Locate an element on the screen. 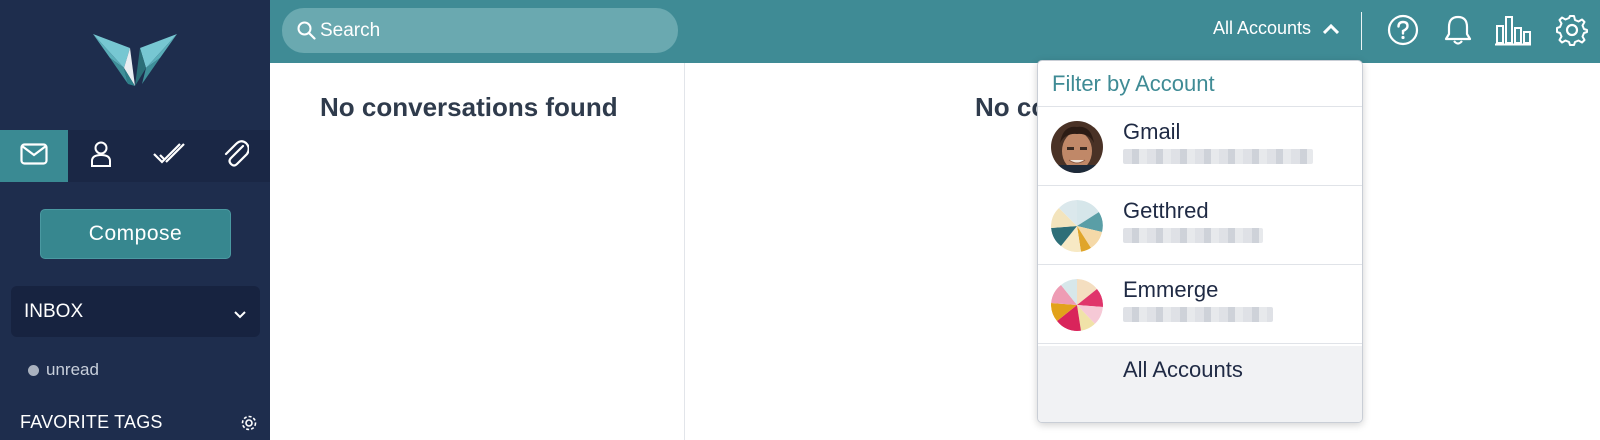 The width and height of the screenshot is (1600, 440). mail-icon is located at coordinates (34, 156).